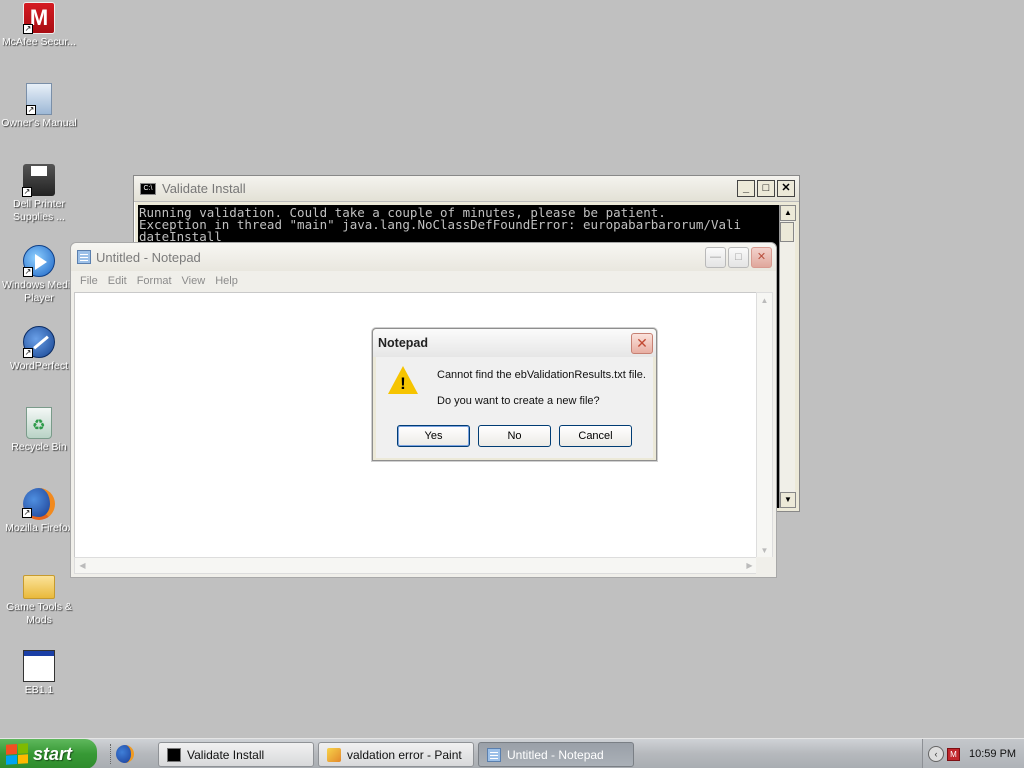 The width and height of the screenshot is (1024, 768). Describe the element at coordinates (39, 613) in the screenshot. I see `desktop-icon-label: Game Tools & Mods` at that location.